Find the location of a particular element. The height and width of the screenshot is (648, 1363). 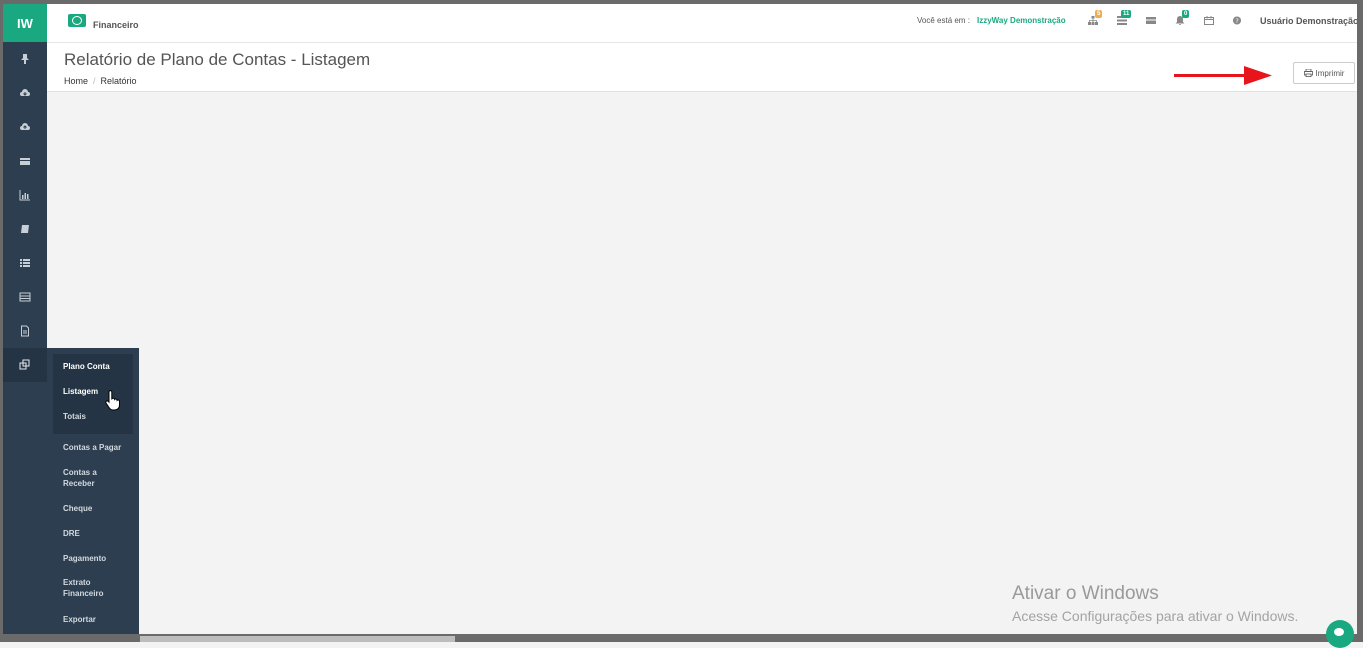

chat-icon is located at coordinates (1340, 634).